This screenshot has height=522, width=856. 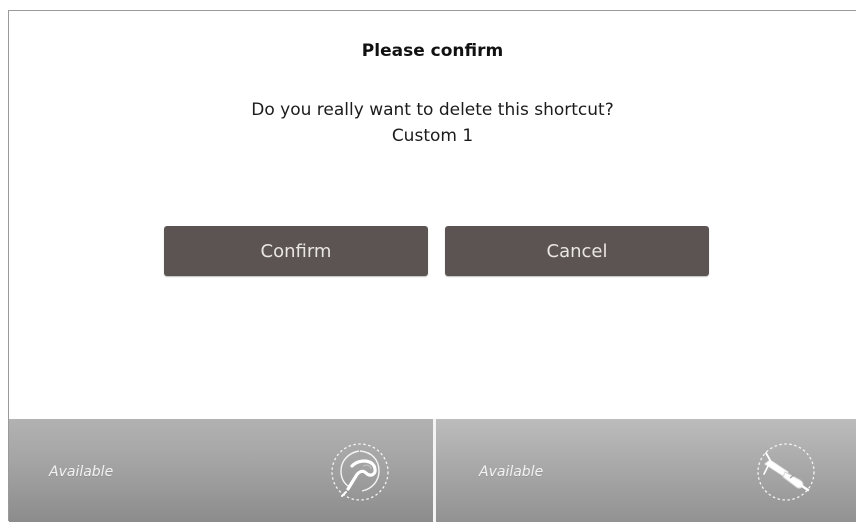 I want to click on dialog-title: Please confirm, so click(x=432, y=51).